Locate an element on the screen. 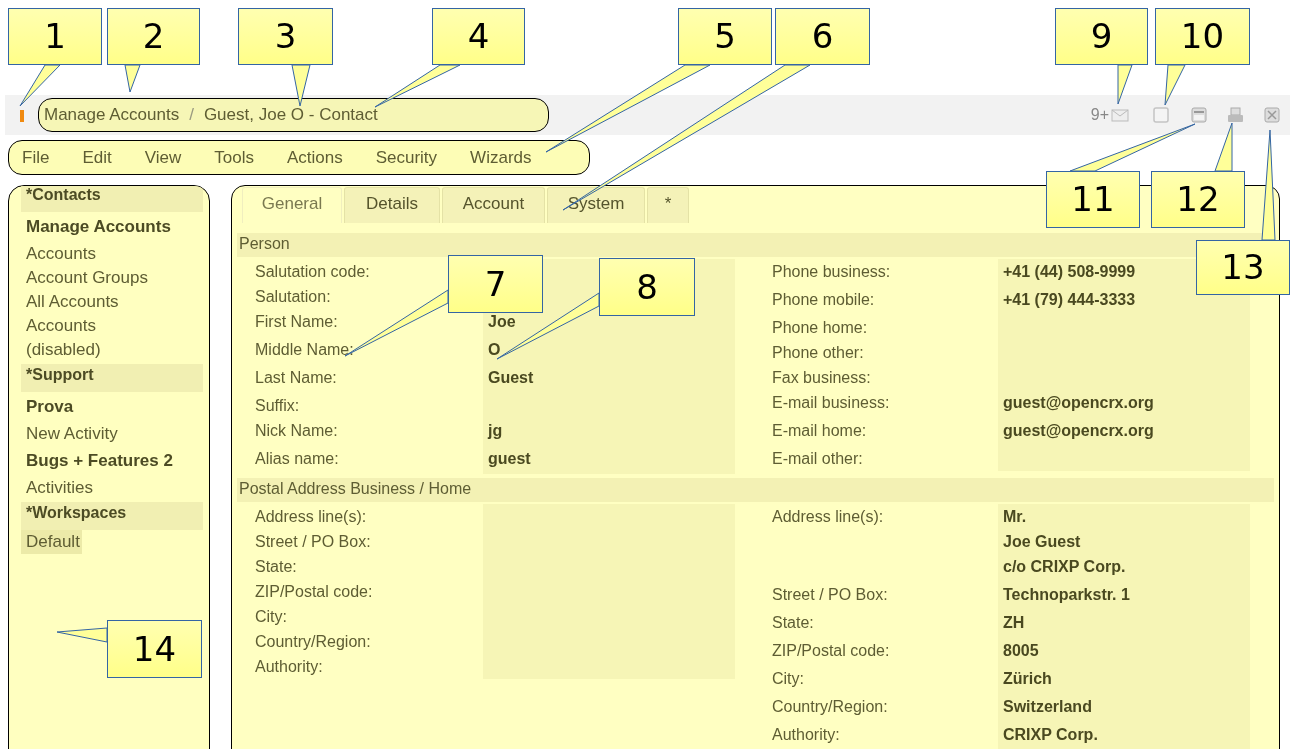 Image resolution: width=1295 pixels, height=749 pixels. callout-label: 1 is located at coordinates (55, 36).